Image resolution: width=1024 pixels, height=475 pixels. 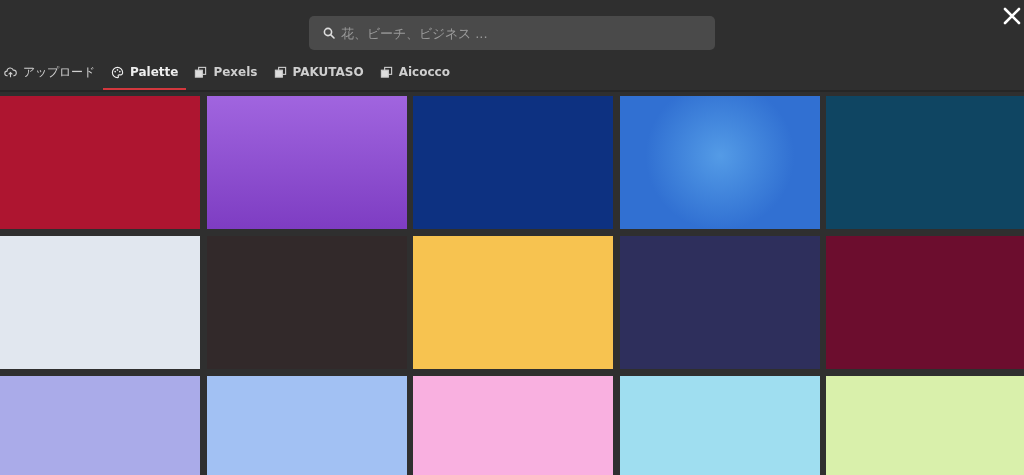 What do you see at coordinates (318, 73) in the screenshot?
I see `tab: PAKUTASO` at bounding box center [318, 73].